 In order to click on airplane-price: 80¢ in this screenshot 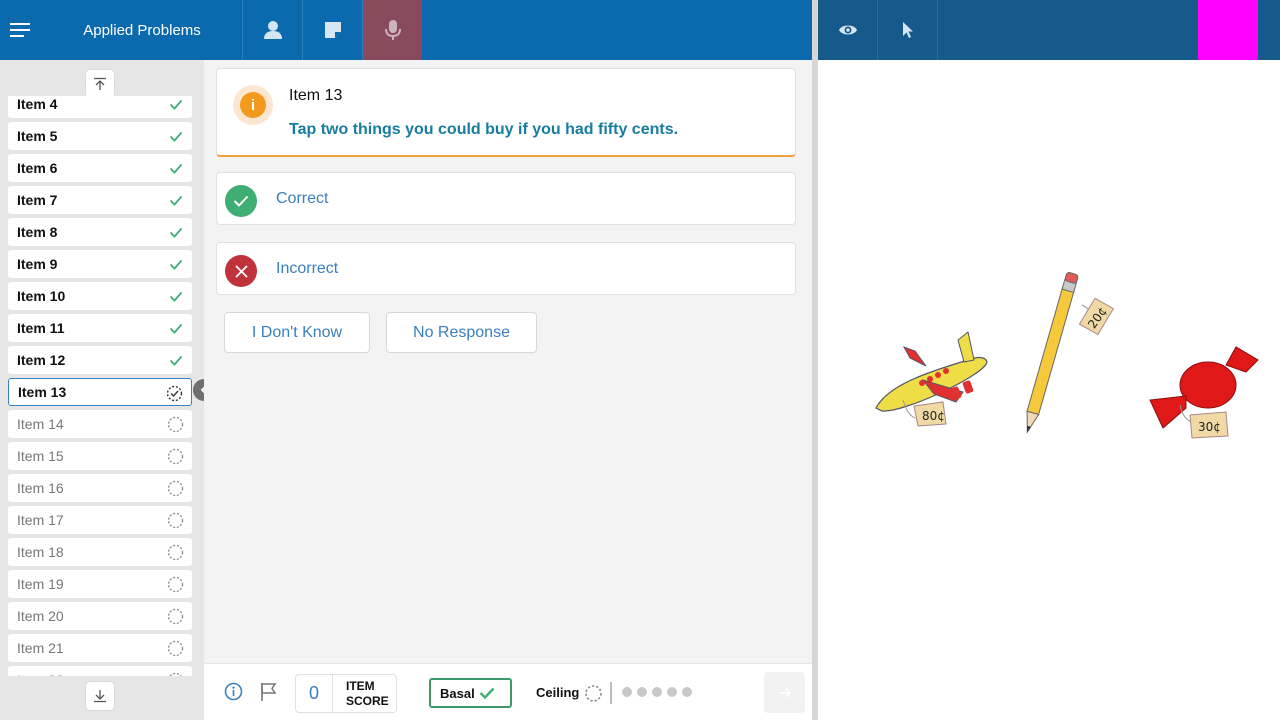, I will do `click(933, 416)`.